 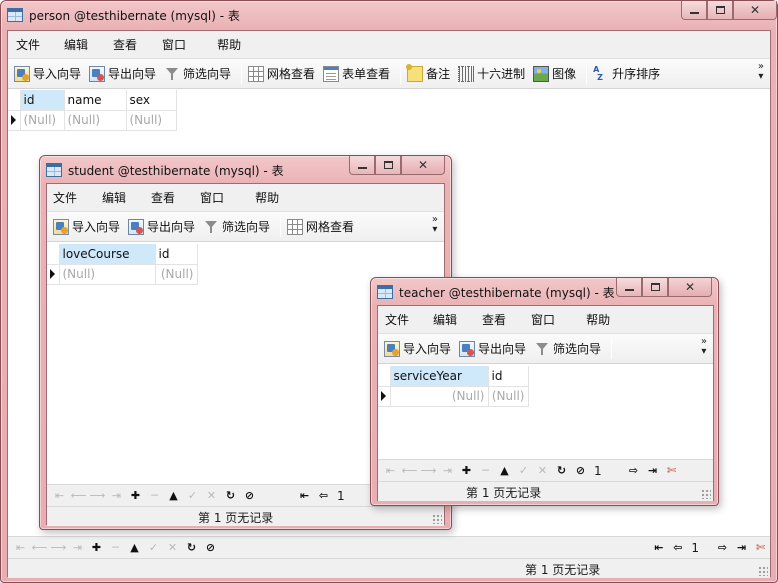 I want to click on column-header-name: name, so click(x=95, y=100).